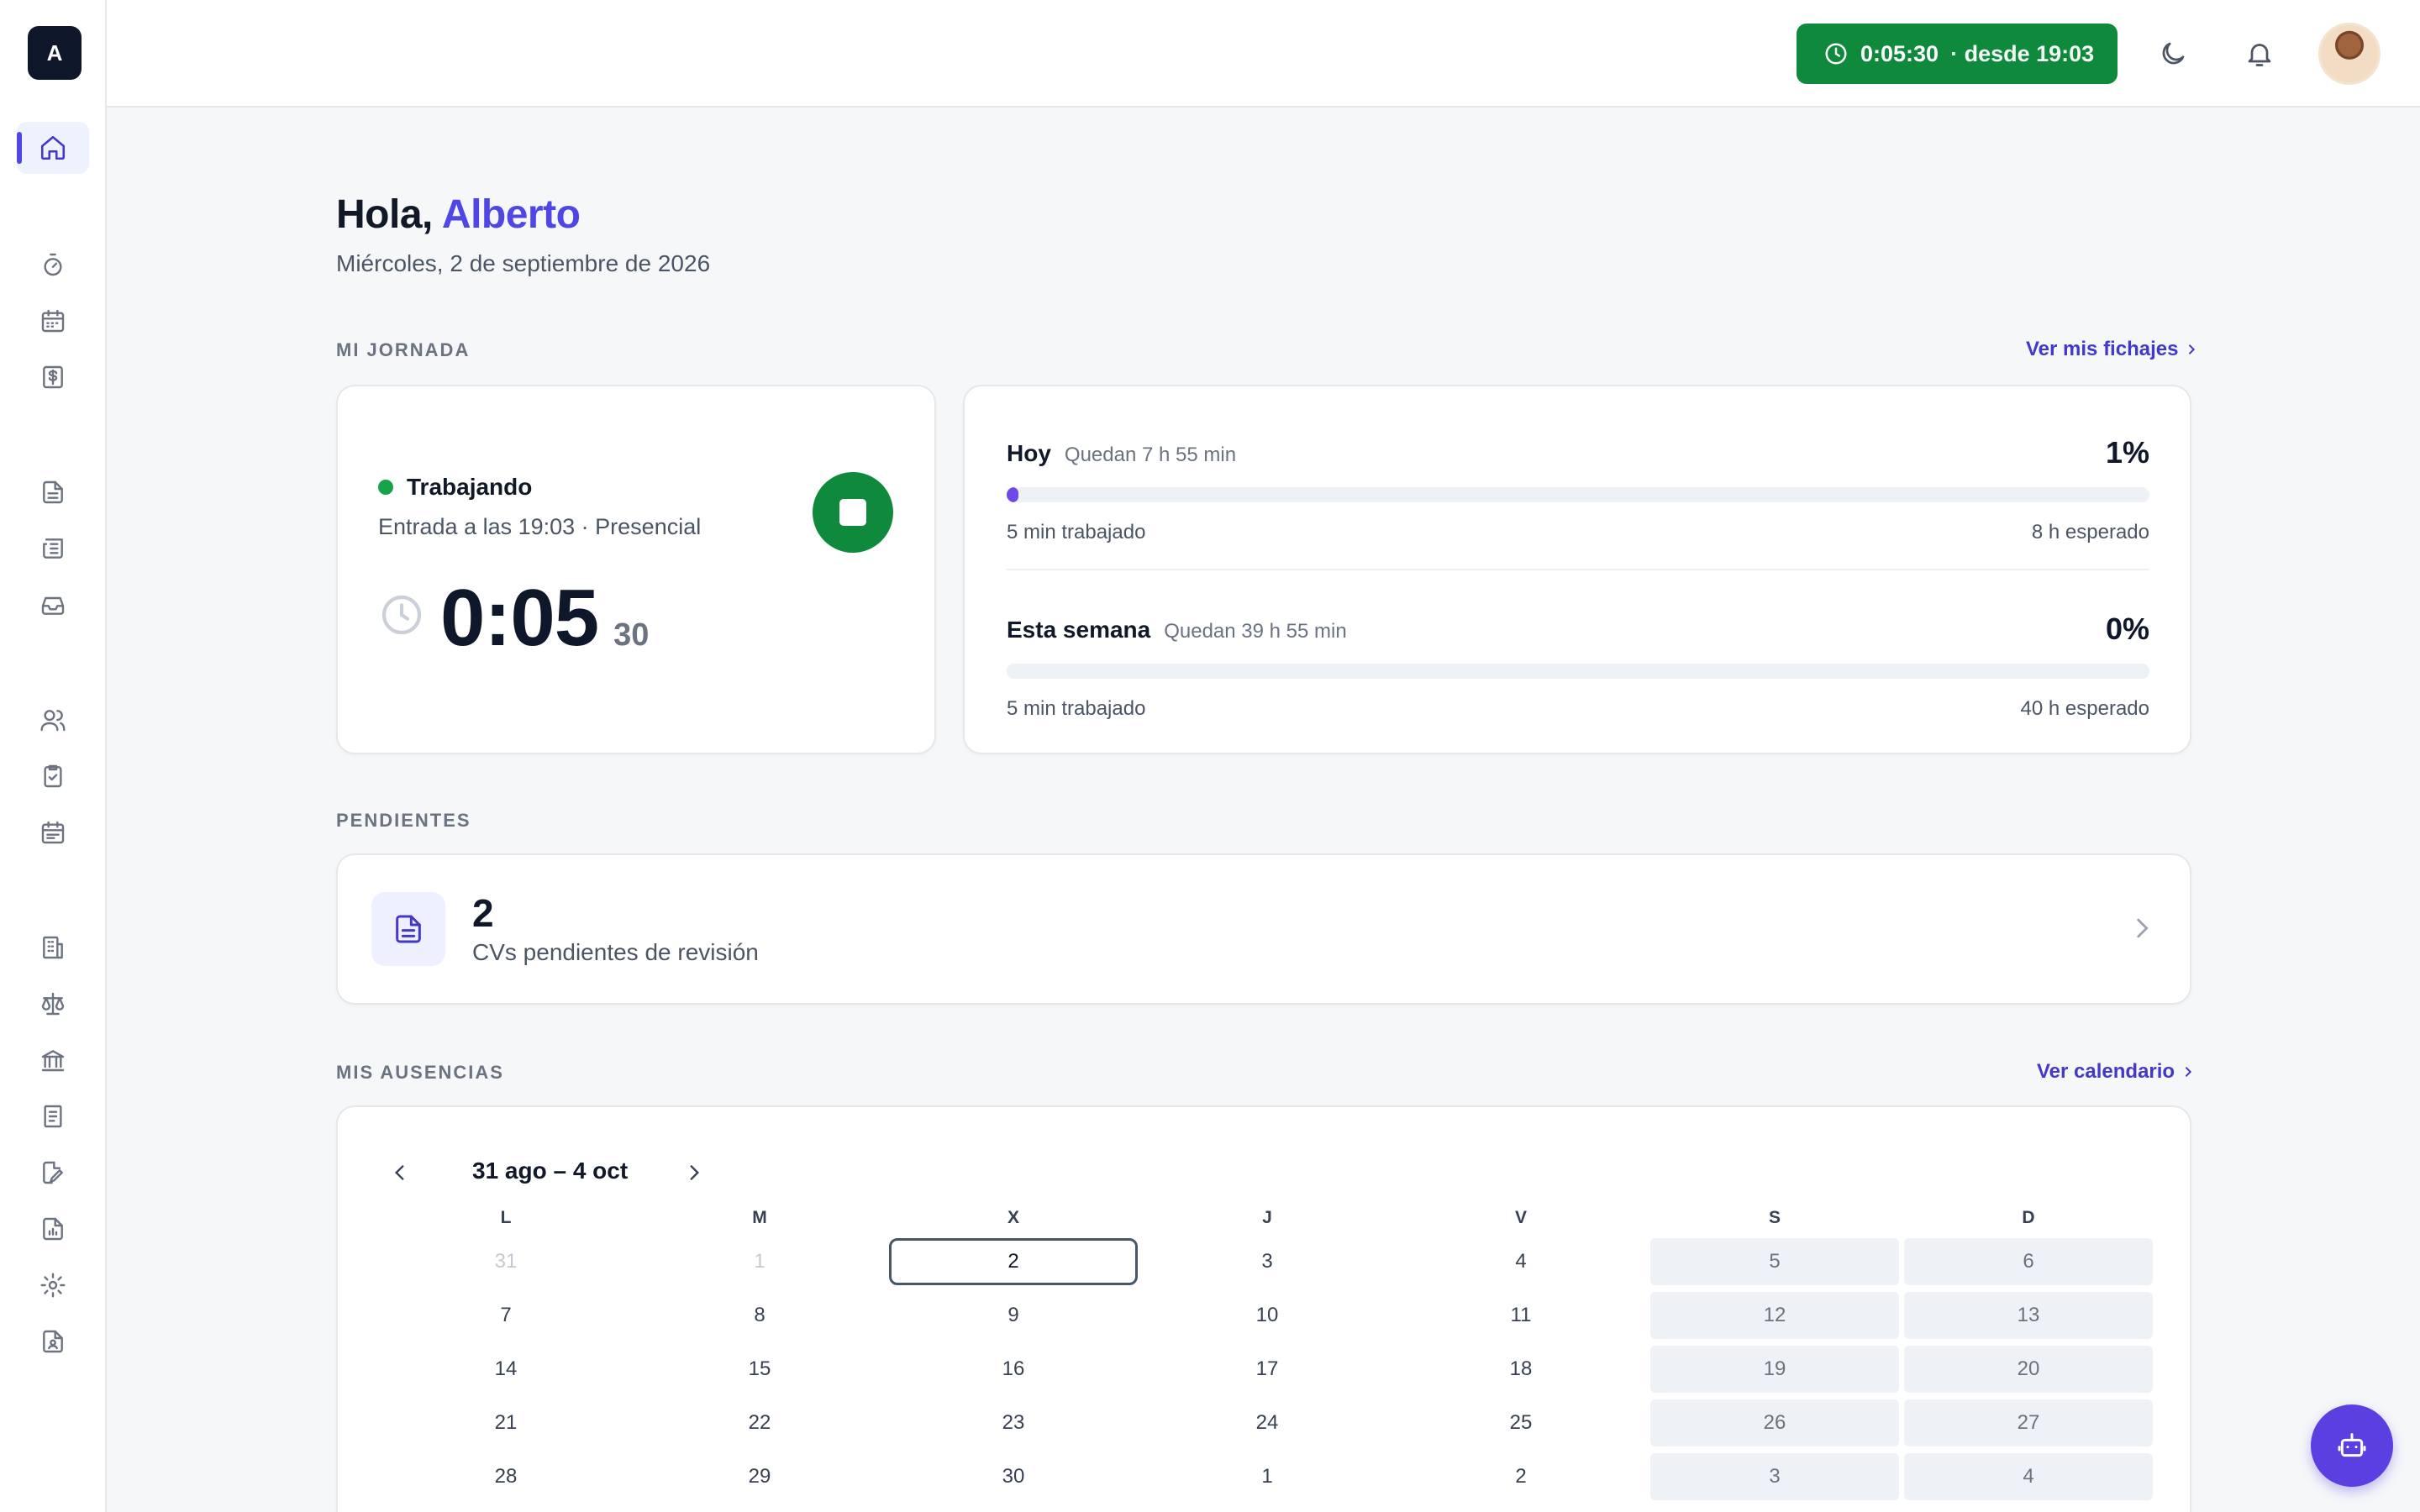 This screenshot has height=1512, width=2420. Describe the element at coordinates (1255, 631) in the screenshot. I see `week-remaining: Quedan 39 h 55 min` at that location.